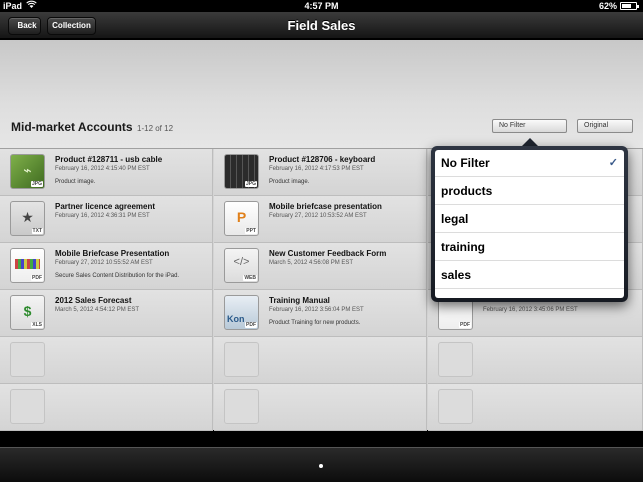 The width and height of the screenshot is (643, 482). I want to click on document-title: Product #128711 - usb cable, so click(109, 159).